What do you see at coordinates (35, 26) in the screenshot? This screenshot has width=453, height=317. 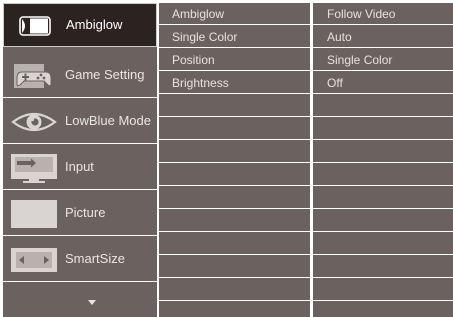 I see `ambiglow-icon` at bounding box center [35, 26].